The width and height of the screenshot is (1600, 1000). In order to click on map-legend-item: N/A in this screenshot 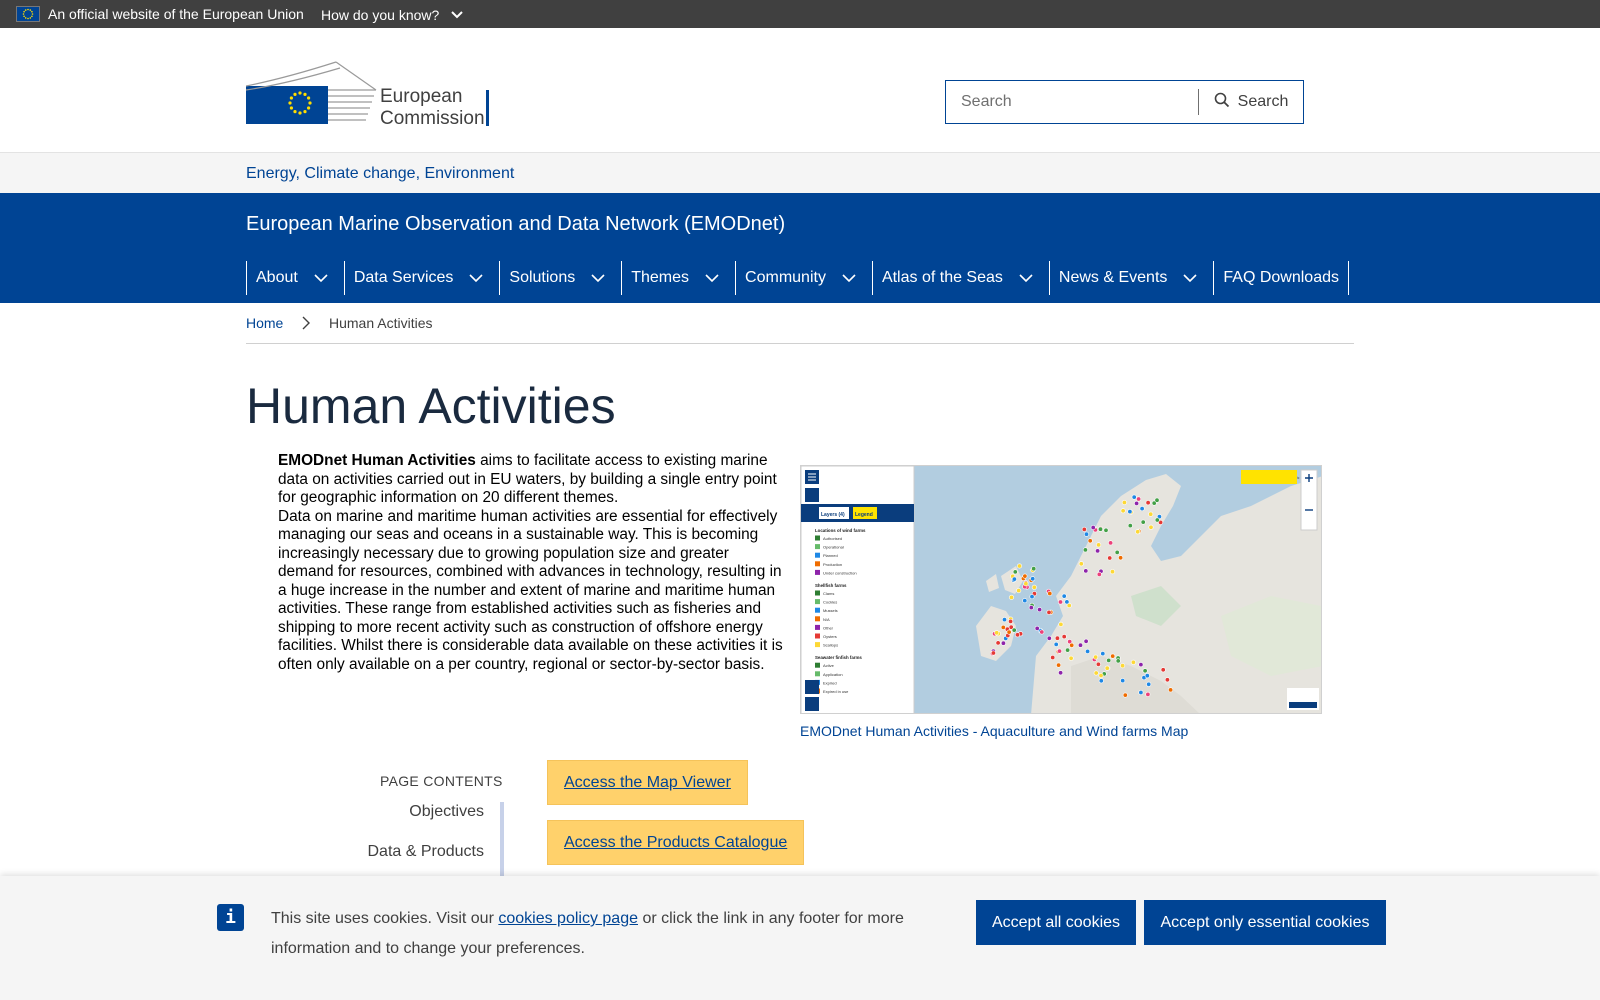, I will do `click(826, 619)`.